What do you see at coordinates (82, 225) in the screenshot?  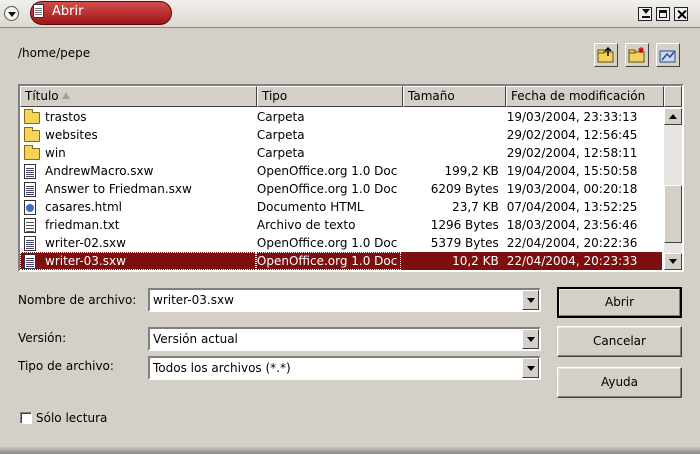 I see `file-name: friedman.txt` at bounding box center [82, 225].